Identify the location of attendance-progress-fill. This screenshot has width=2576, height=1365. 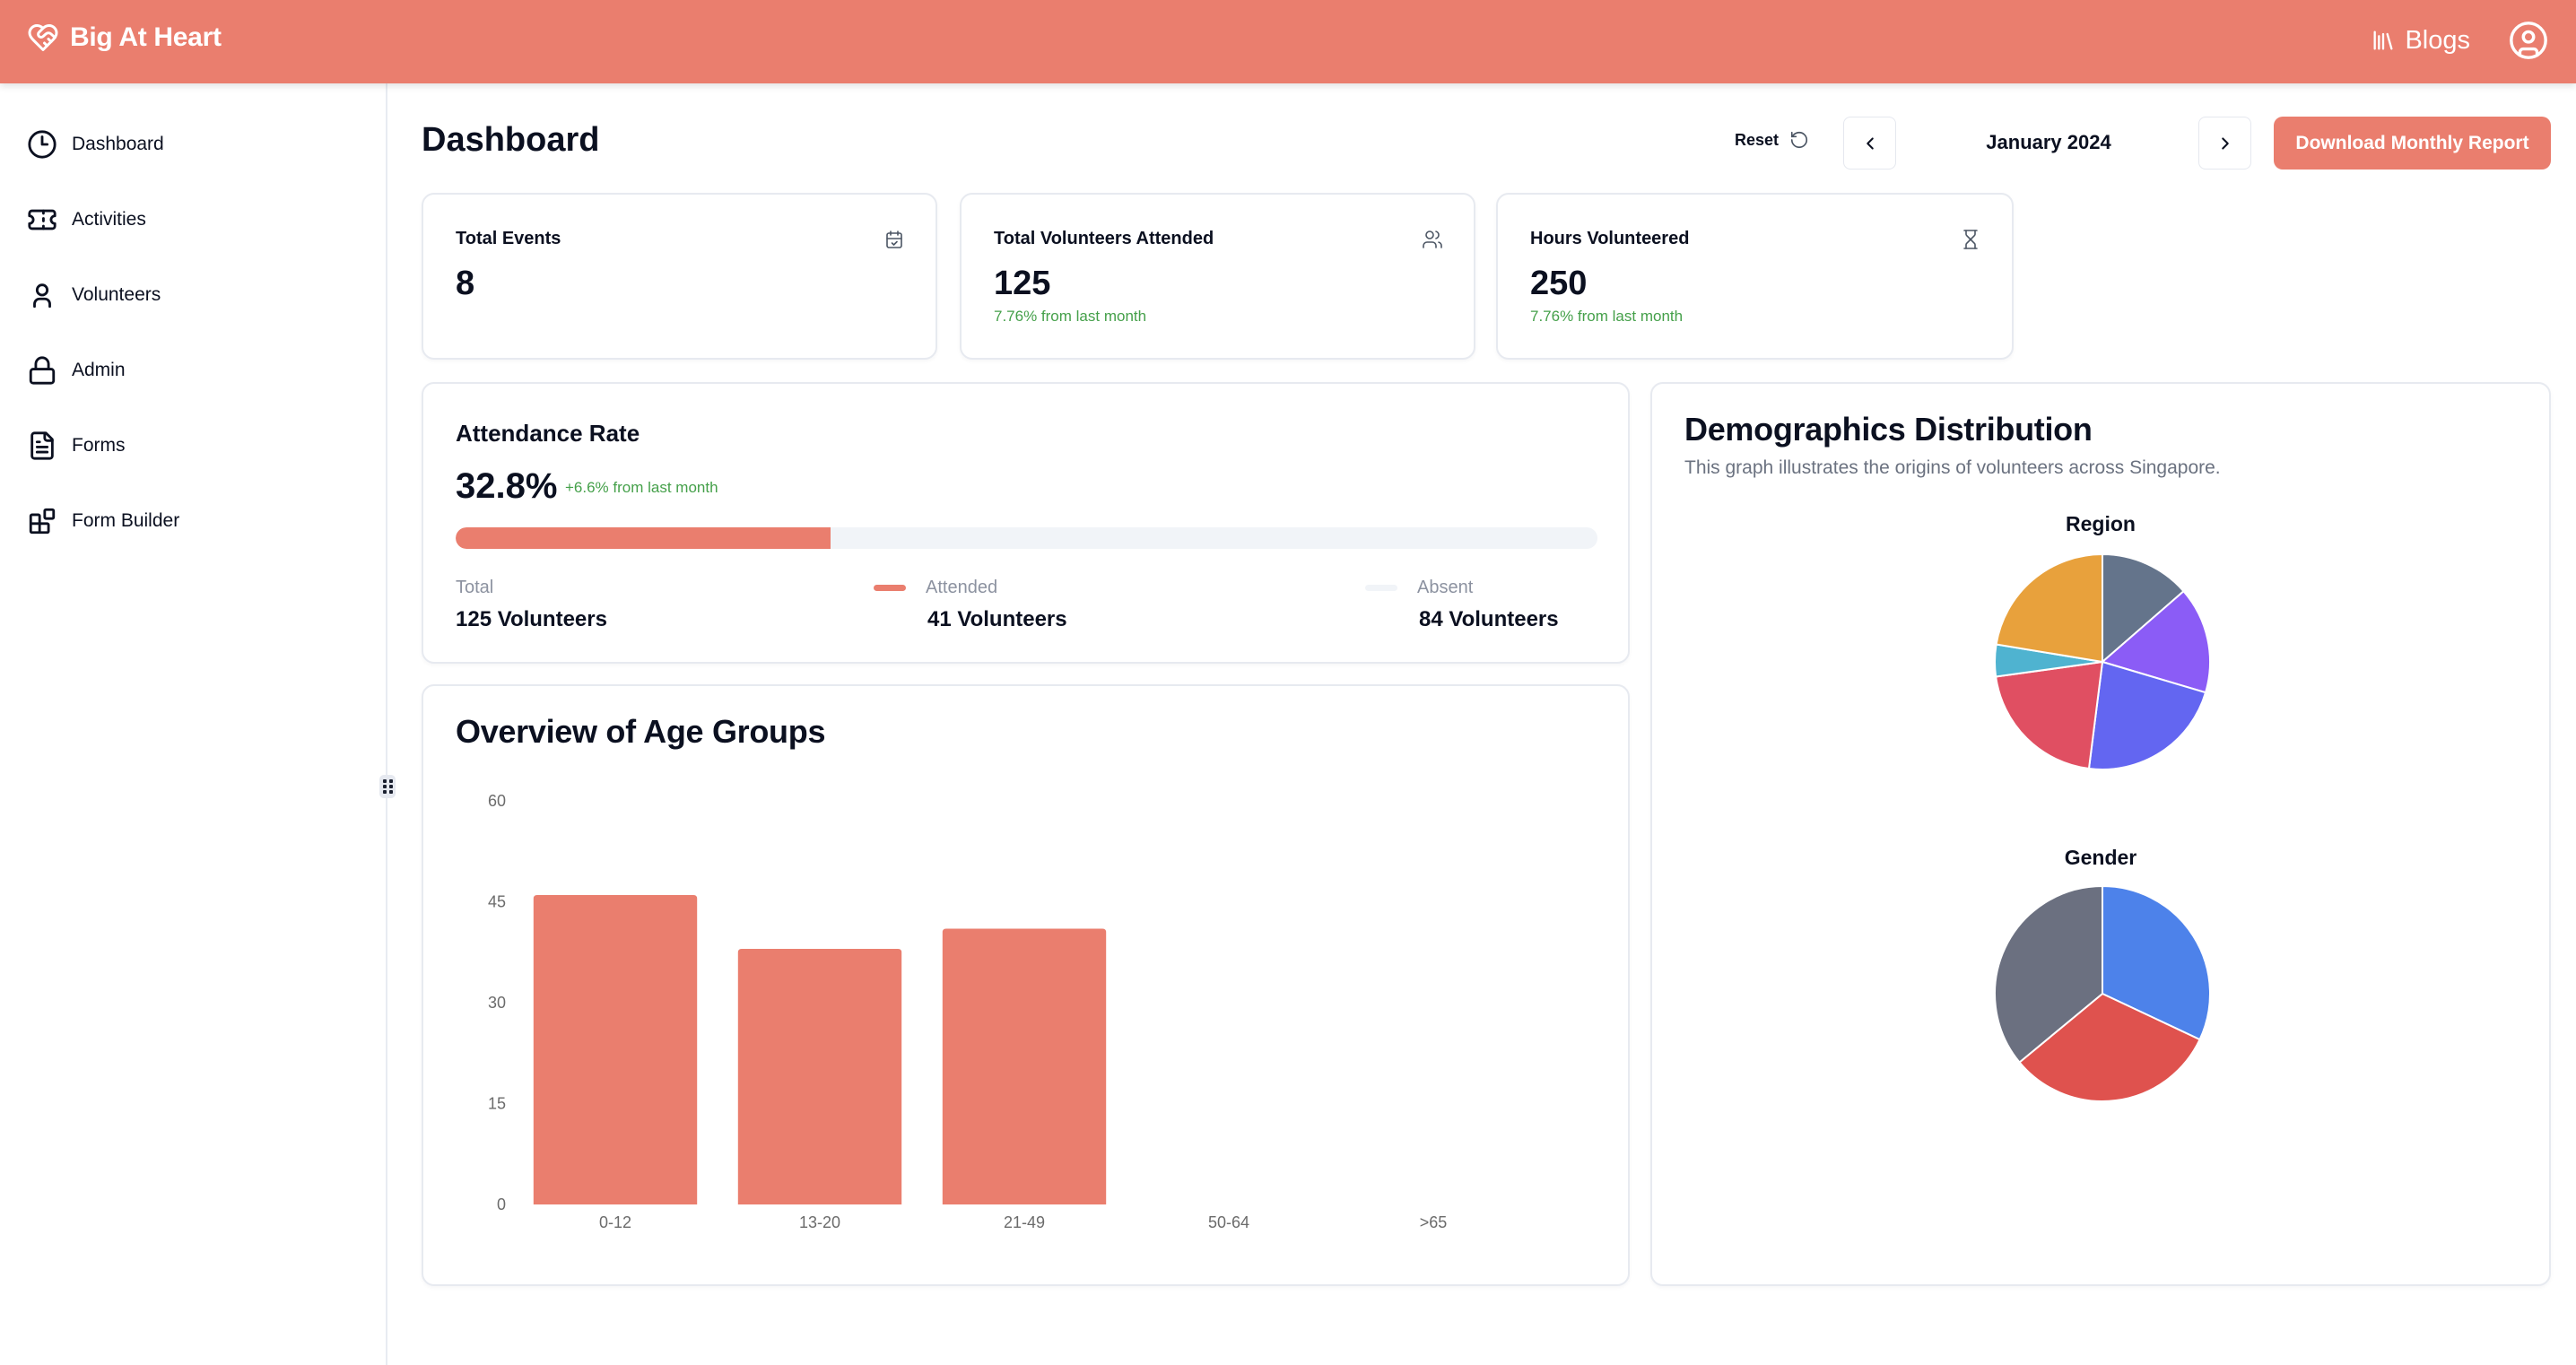
(643, 538).